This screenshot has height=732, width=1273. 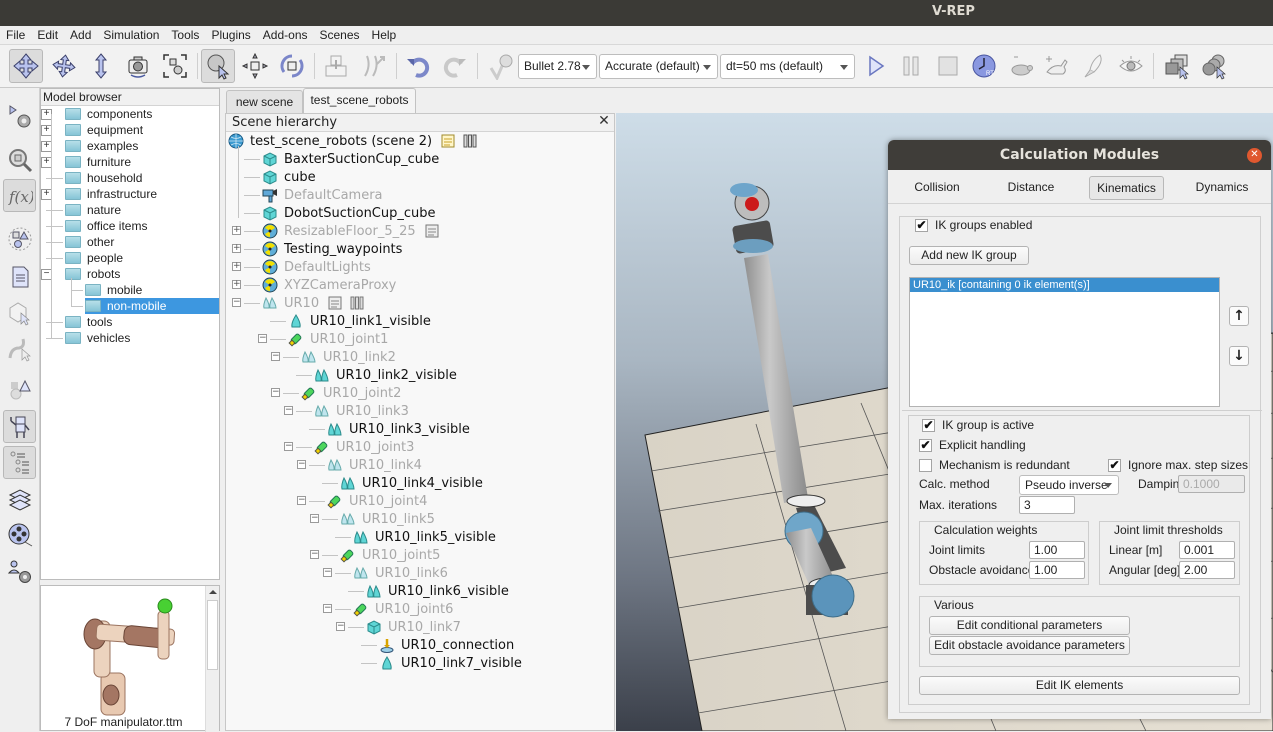 I want to click on hierarchy-item: DefaultLights, so click(x=316, y=267).